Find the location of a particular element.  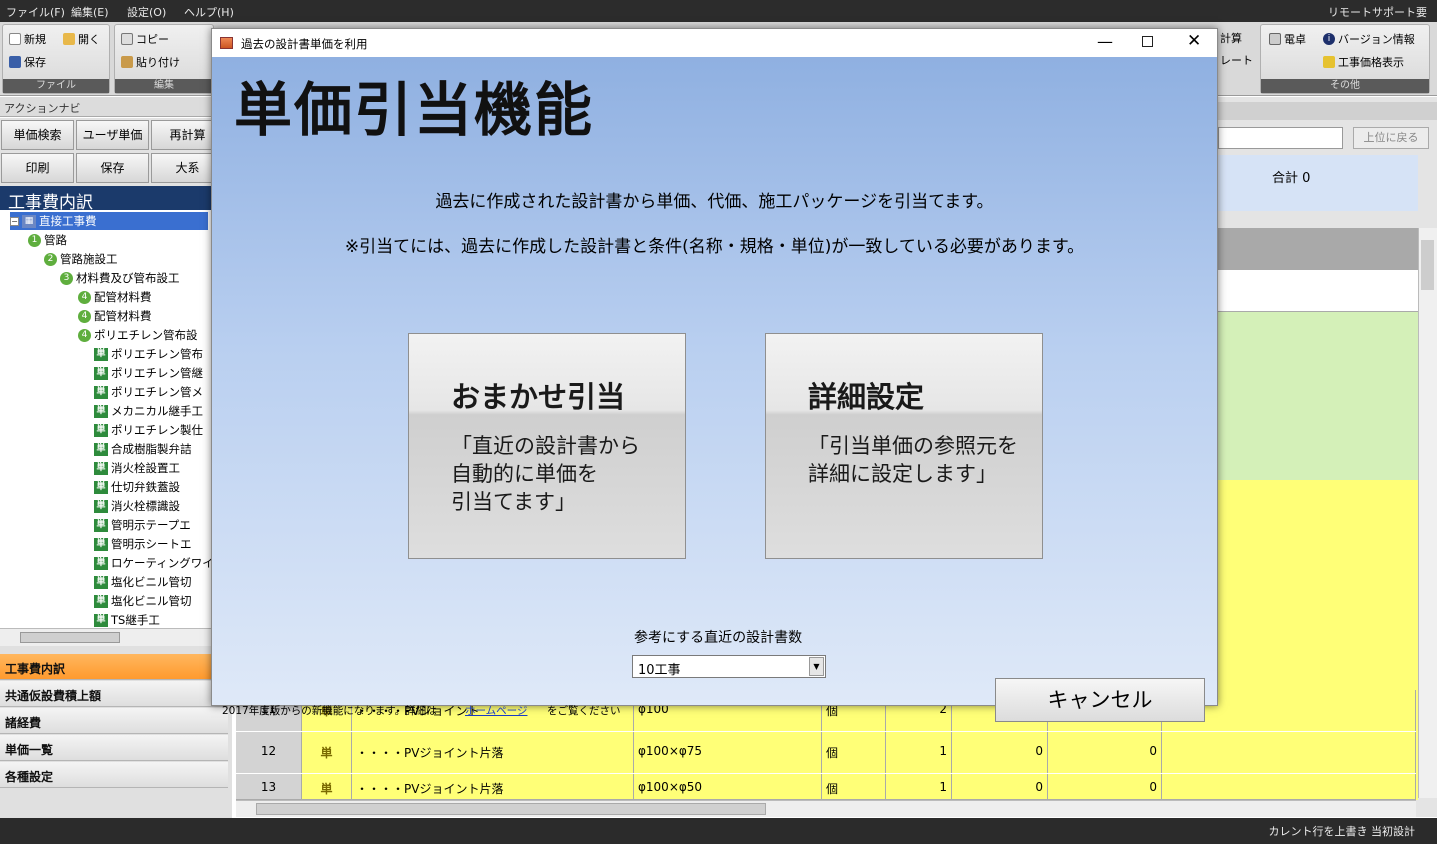

tree-node: 1 管路 is located at coordinates (47, 240).